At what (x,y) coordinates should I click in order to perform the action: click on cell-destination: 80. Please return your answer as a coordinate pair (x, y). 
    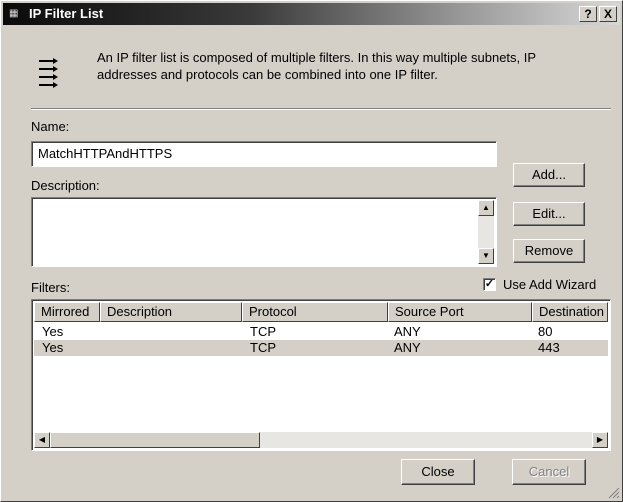
    Looking at the image, I should click on (545, 331).